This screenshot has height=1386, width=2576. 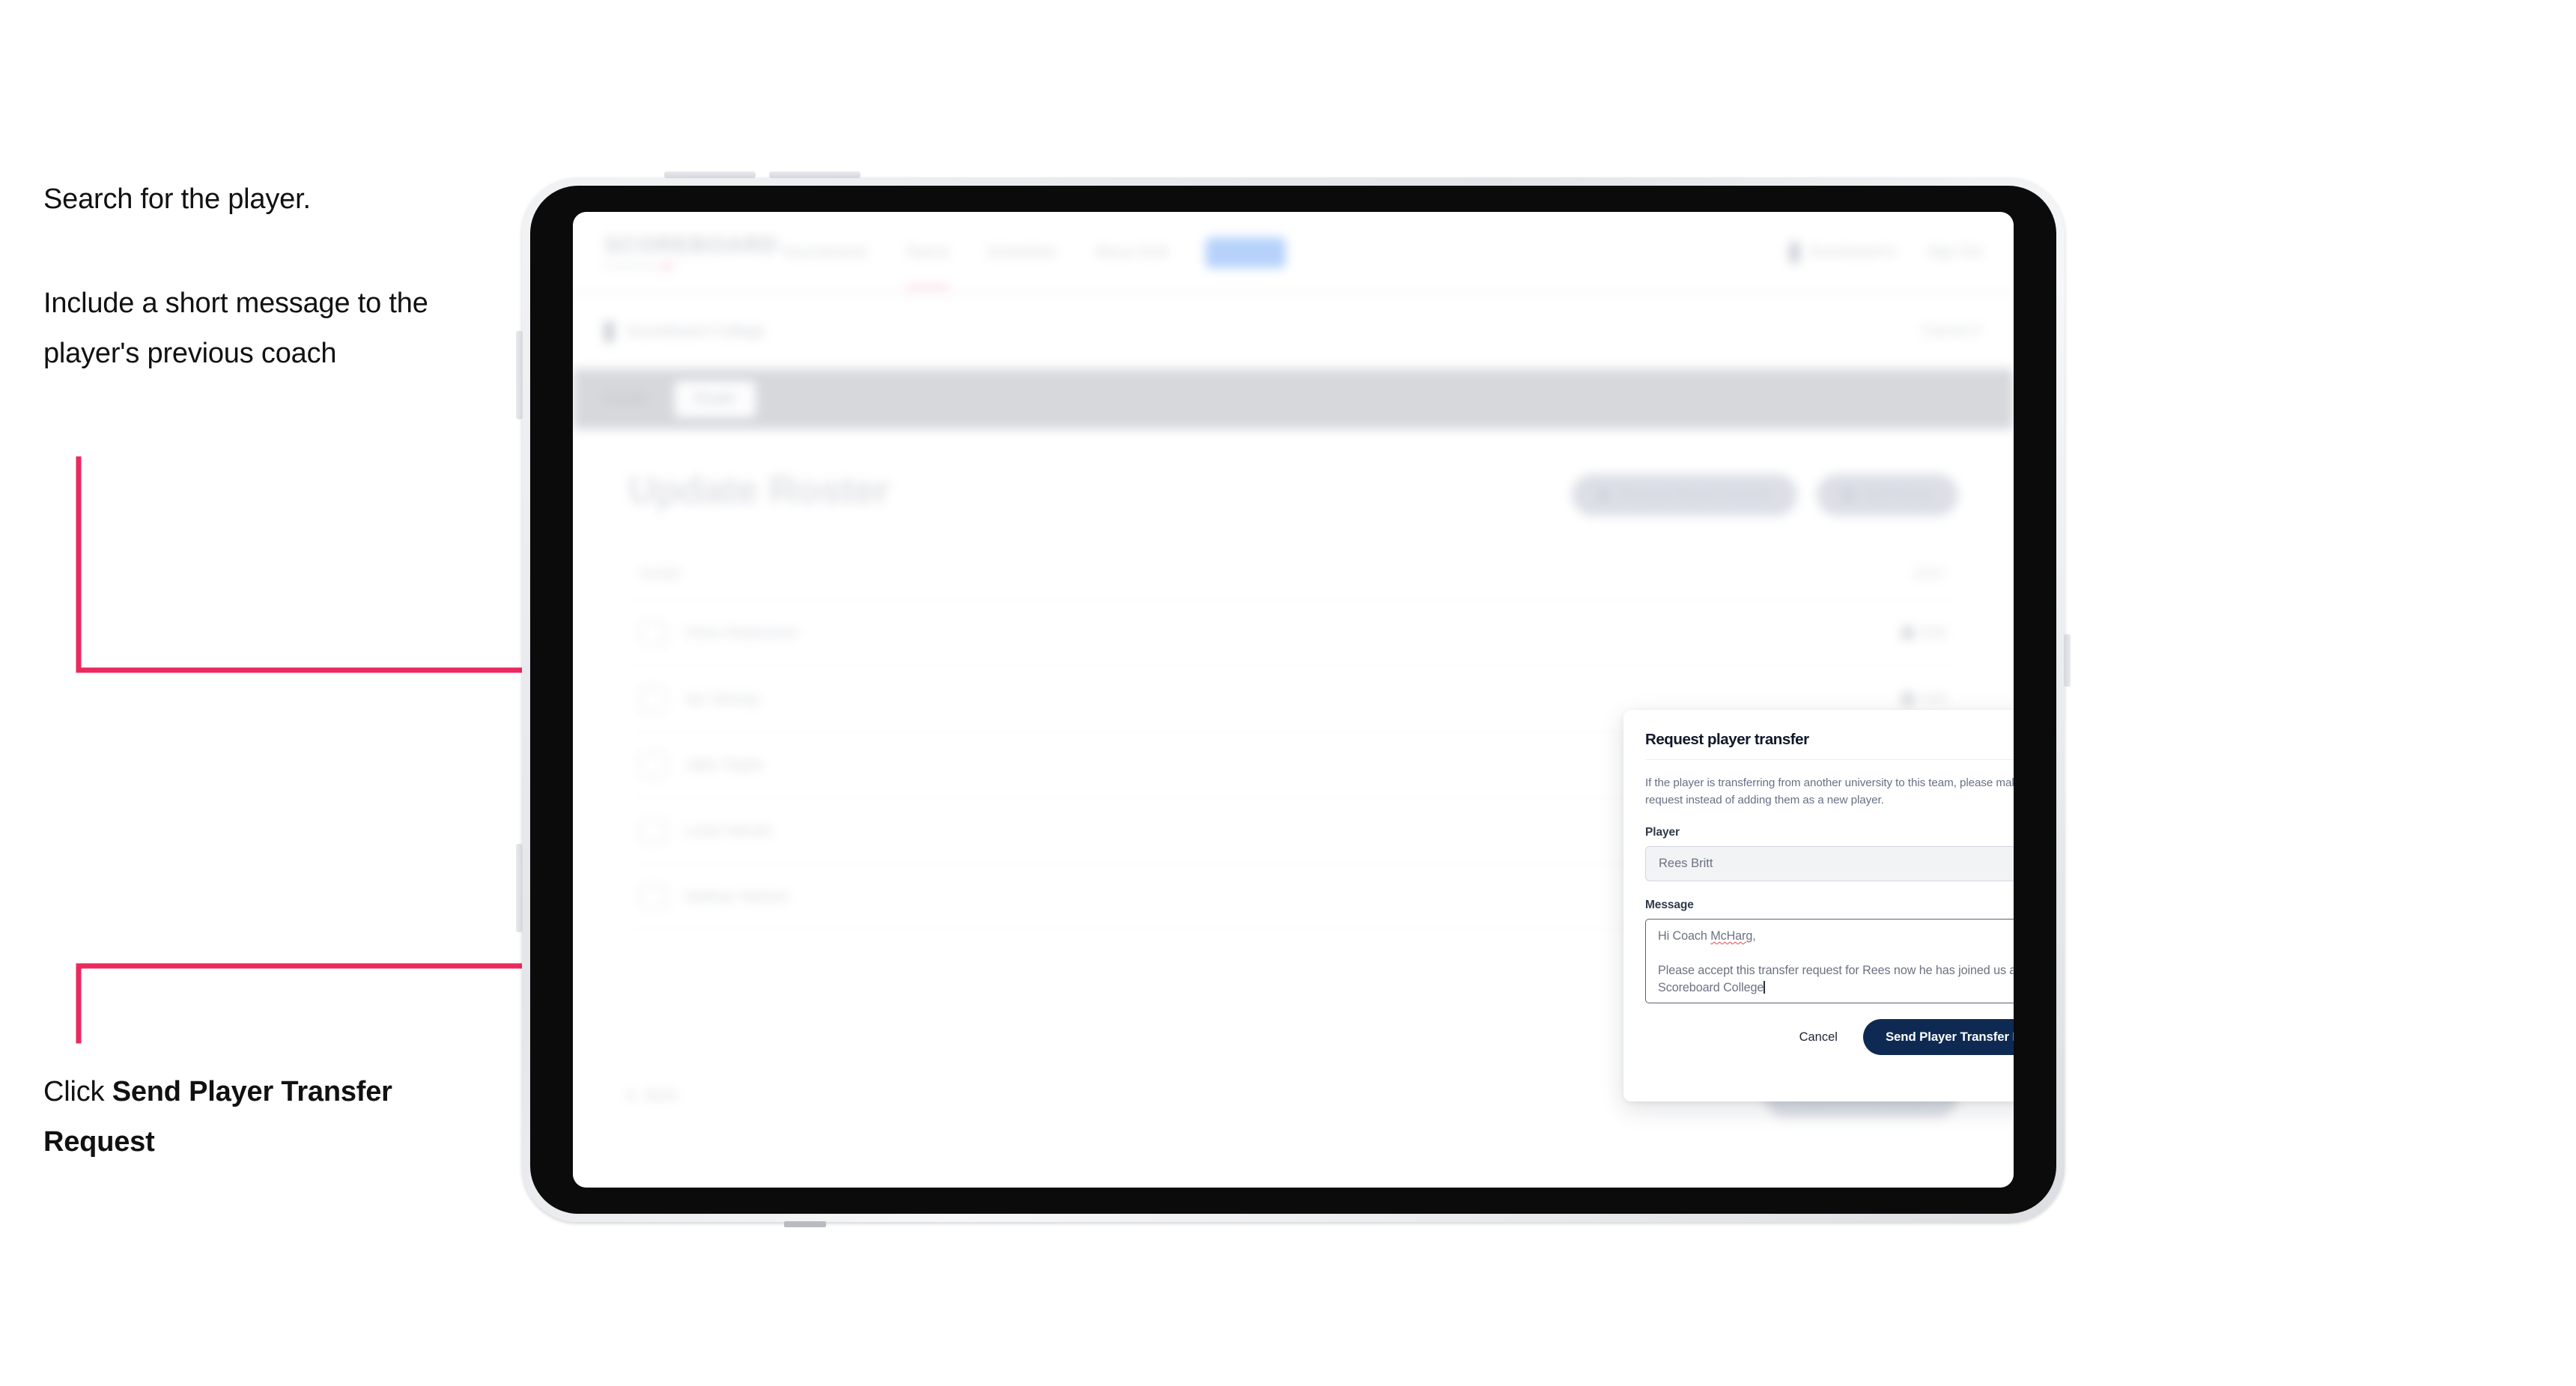 What do you see at coordinates (1695, 495) in the screenshot?
I see `request-player-transfer-label: Request Player Transfer` at bounding box center [1695, 495].